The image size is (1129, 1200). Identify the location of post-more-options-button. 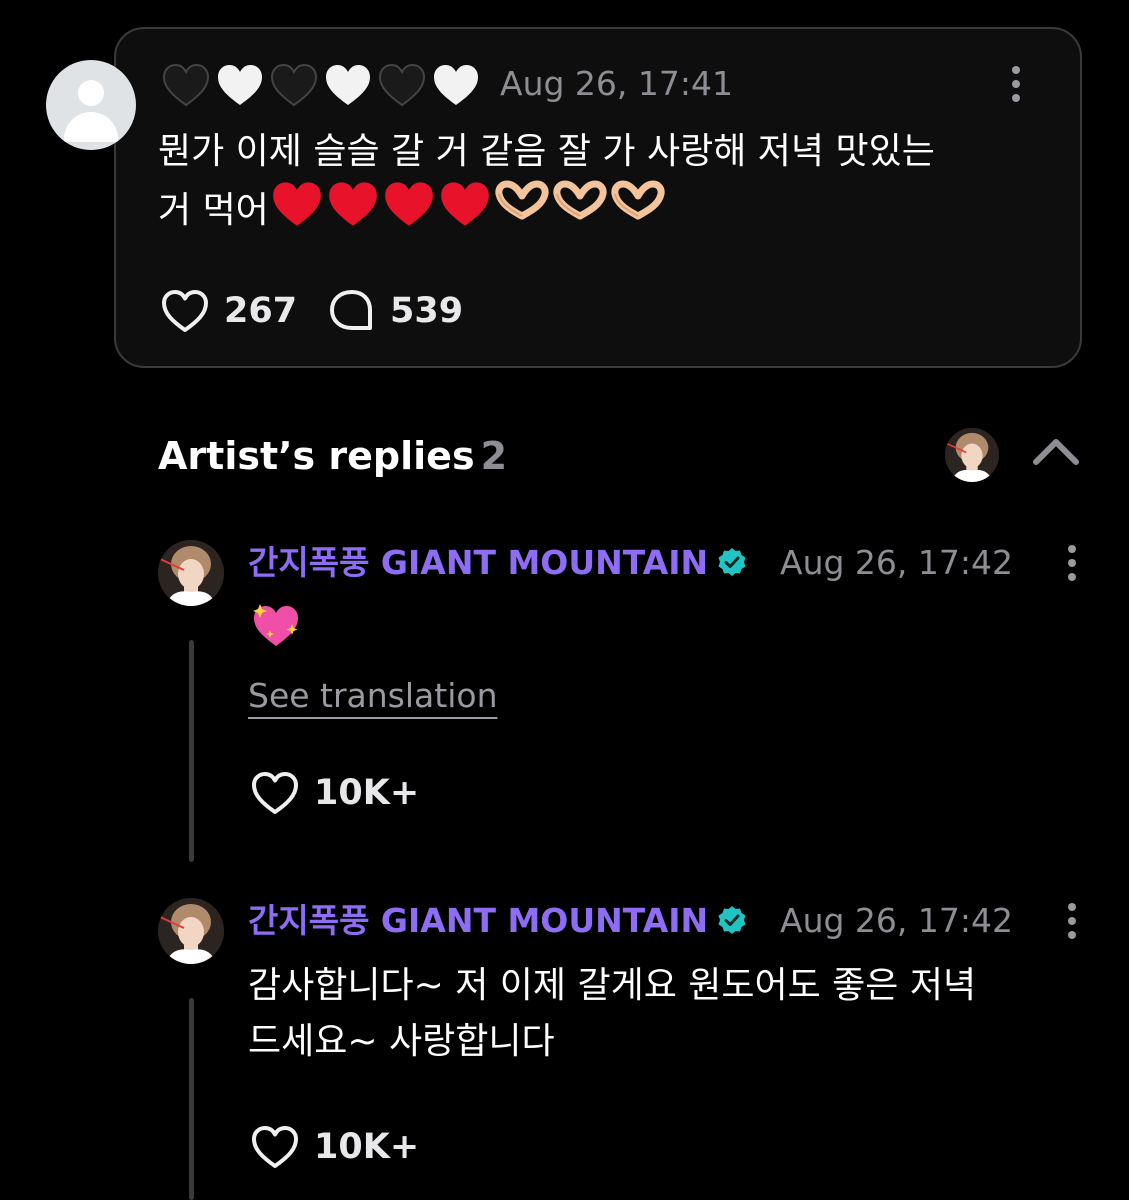
(1016, 84).